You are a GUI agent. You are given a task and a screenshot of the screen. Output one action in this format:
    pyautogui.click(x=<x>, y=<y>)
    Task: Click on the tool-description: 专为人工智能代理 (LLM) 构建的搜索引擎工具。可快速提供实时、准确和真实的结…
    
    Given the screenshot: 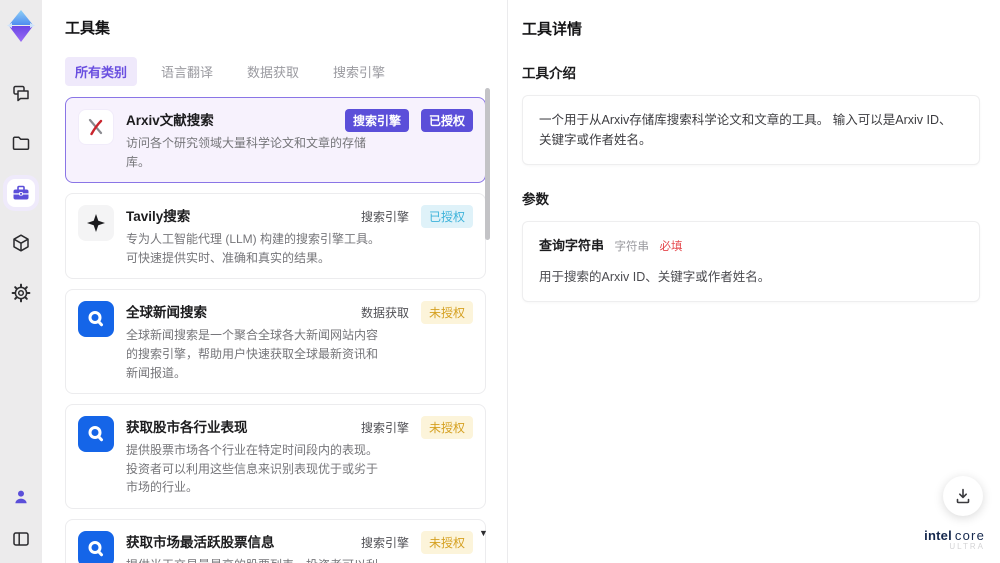 What is the action you would take?
    pyautogui.click(x=253, y=248)
    